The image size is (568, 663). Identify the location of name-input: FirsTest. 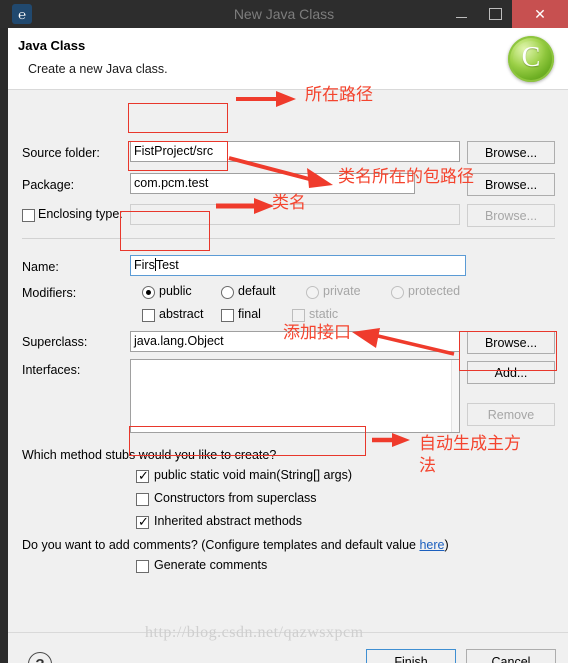
(298, 265).